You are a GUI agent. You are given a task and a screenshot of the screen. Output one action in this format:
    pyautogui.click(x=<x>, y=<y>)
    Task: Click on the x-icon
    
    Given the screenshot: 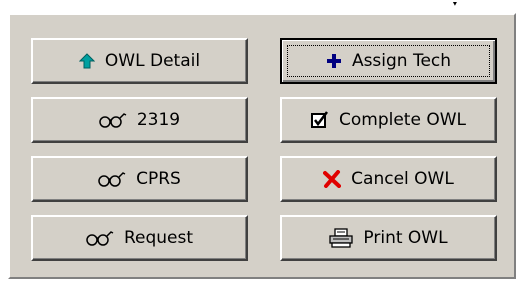 What is the action you would take?
    pyautogui.click(x=332, y=179)
    